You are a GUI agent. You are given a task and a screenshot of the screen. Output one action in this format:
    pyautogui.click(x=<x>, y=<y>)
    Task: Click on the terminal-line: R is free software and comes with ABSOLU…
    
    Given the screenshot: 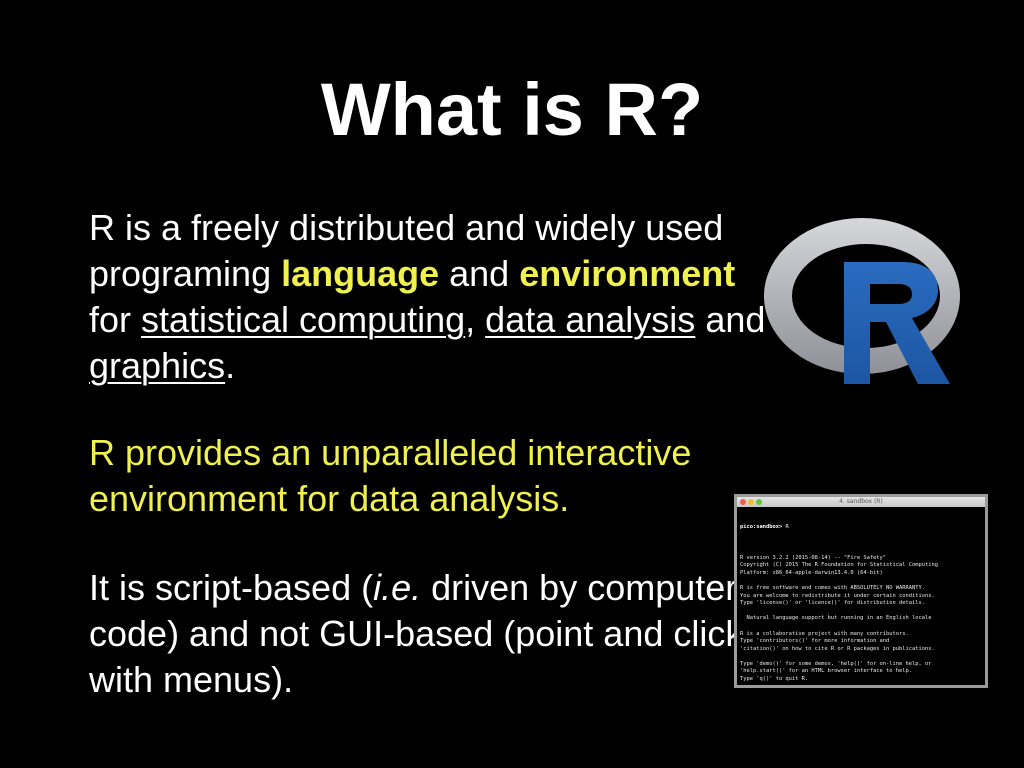 What is the action you would take?
    pyautogui.click(x=832, y=587)
    